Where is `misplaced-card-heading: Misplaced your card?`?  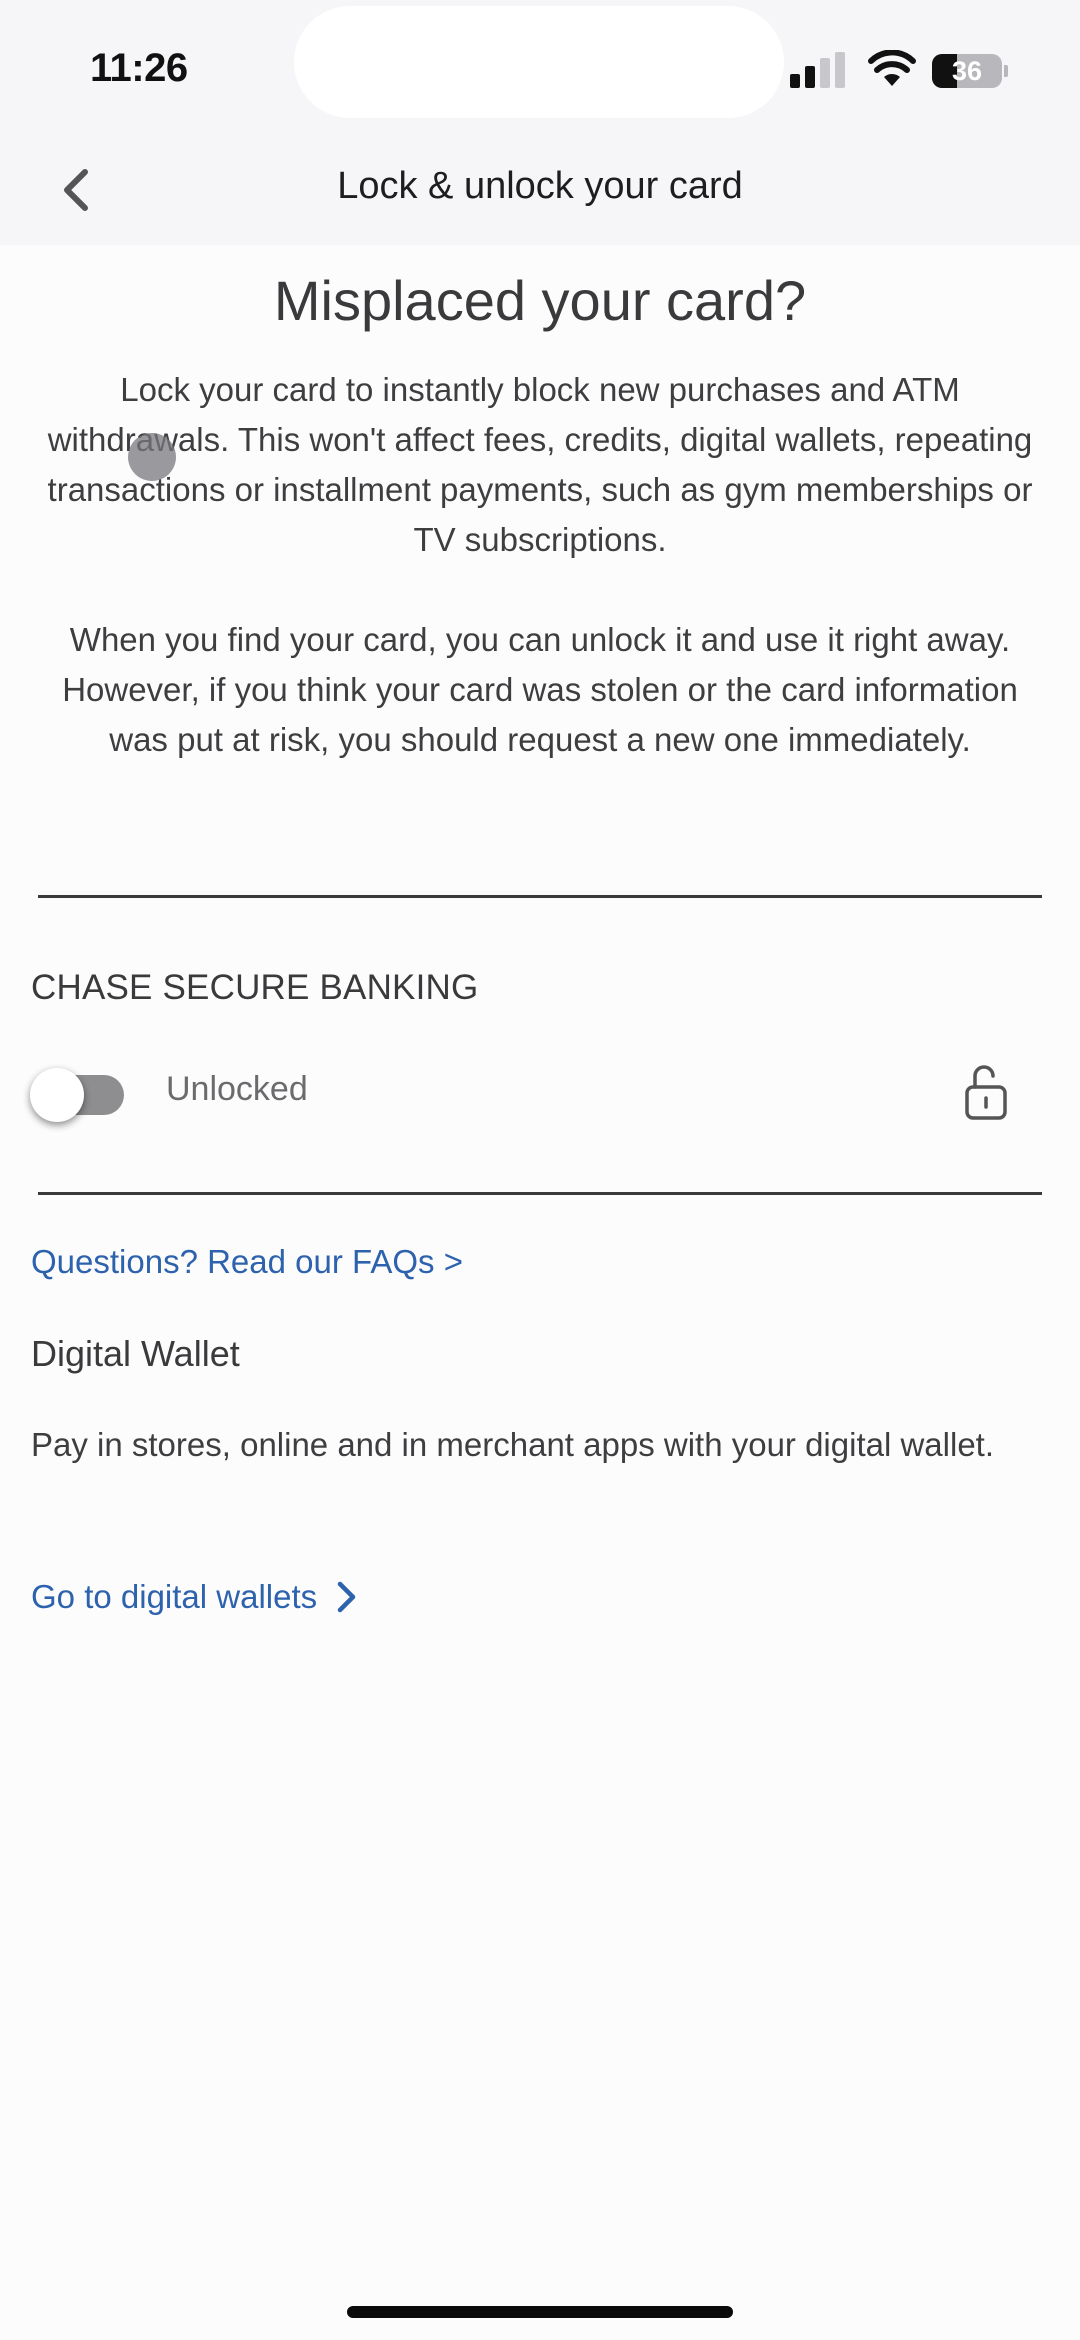 misplaced-card-heading: Misplaced your card? is located at coordinates (540, 300).